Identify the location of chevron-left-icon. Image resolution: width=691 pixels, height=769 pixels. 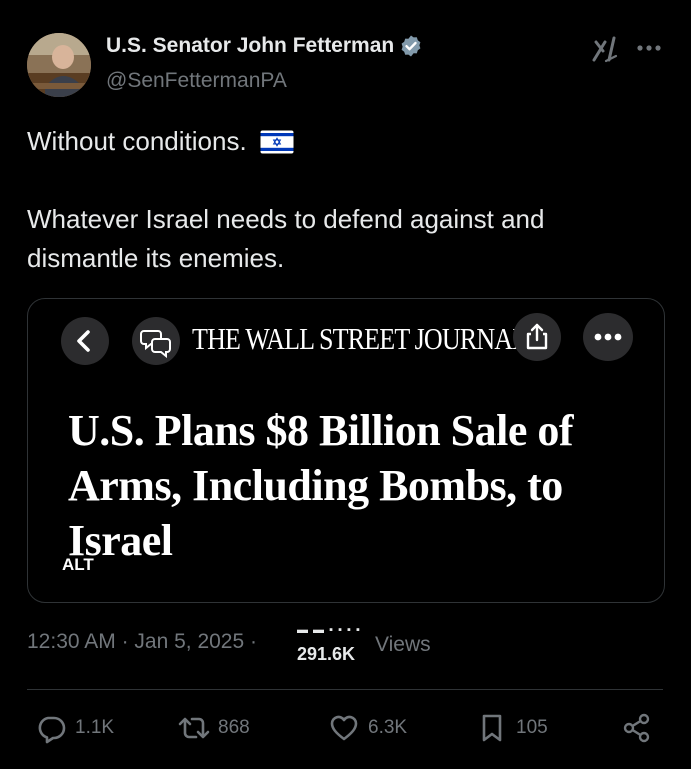
(83, 341).